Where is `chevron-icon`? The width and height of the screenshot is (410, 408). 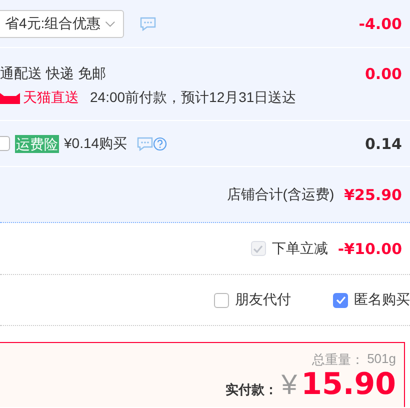 chevron-icon is located at coordinates (109, 24).